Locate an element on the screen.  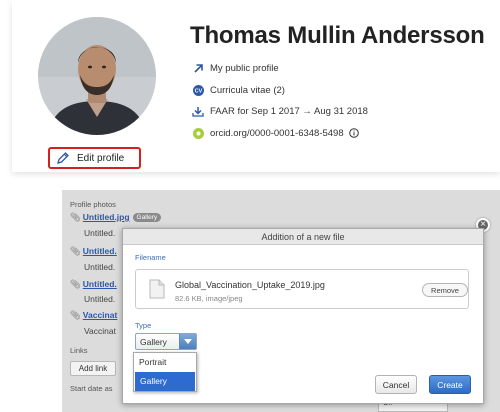
remove-button: Remove is located at coordinates (445, 290).